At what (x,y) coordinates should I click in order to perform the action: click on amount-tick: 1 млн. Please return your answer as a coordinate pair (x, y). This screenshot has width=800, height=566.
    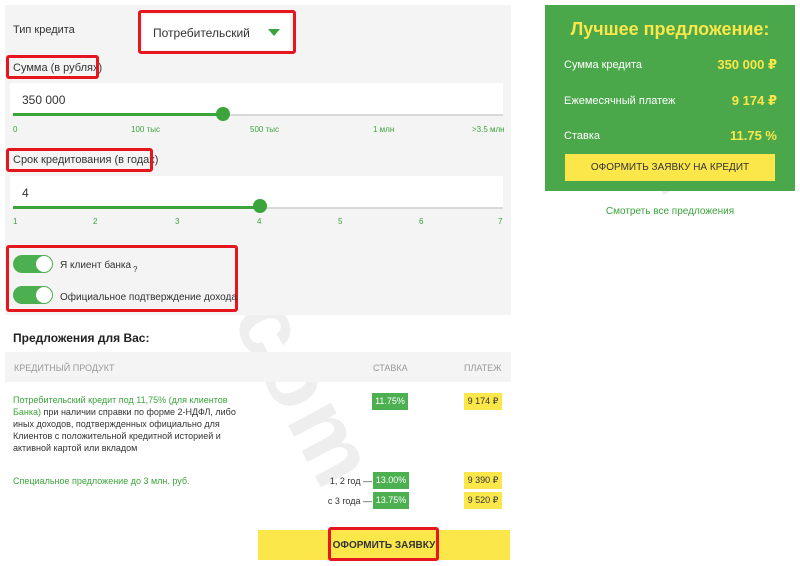
    Looking at the image, I should click on (384, 129).